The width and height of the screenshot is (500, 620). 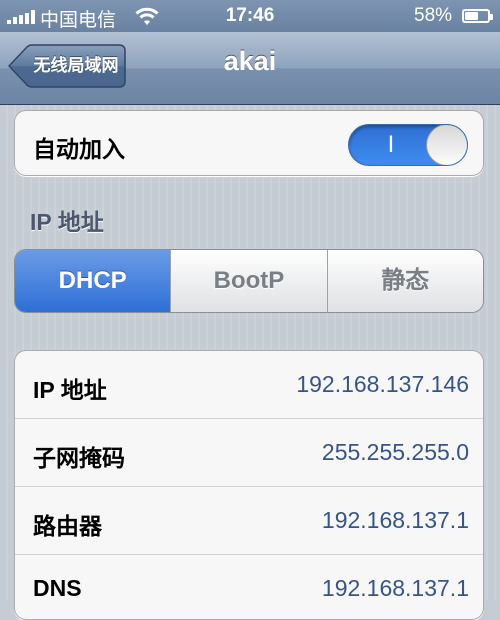 What do you see at coordinates (433, 15) in the screenshot?
I see `battery-percentage: 58%` at bounding box center [433, 15].